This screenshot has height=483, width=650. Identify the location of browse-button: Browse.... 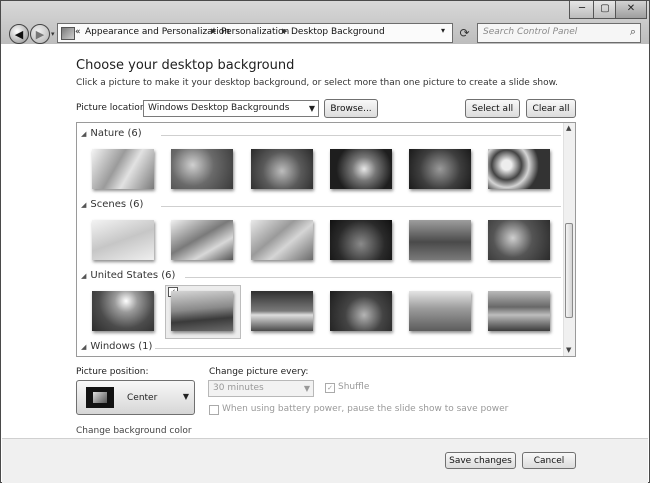
(351, 108).